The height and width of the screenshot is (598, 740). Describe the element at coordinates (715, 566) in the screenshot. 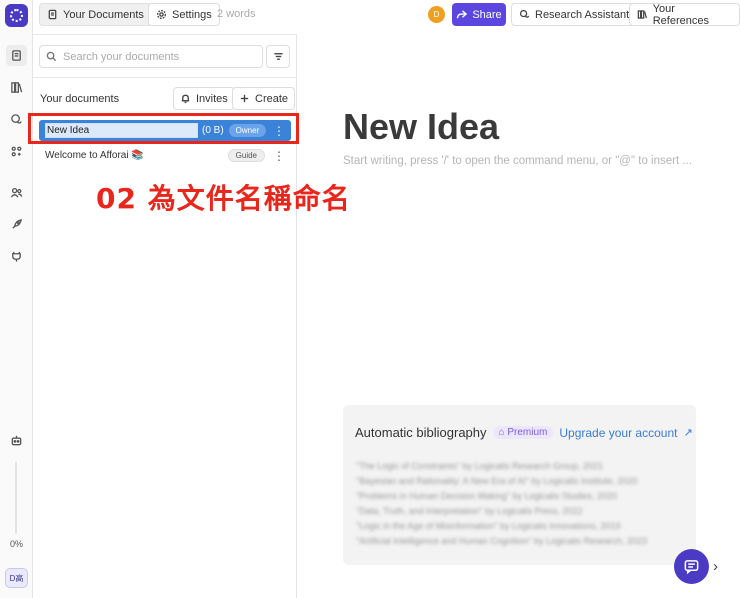

I see `chevron-right-icon: ›` at that location.